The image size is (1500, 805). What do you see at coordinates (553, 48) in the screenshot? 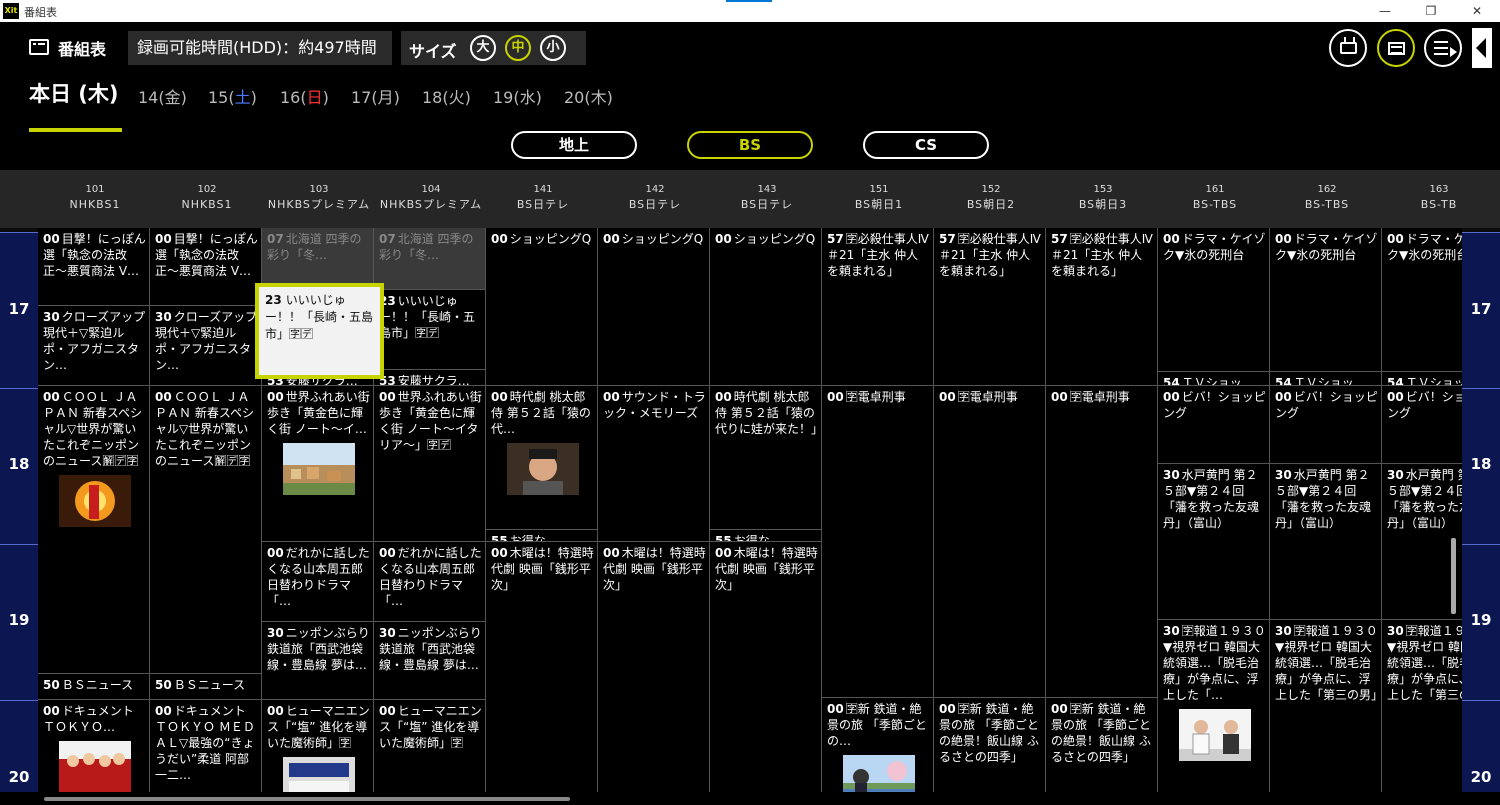
I see `size-small-button: 小` at bounding box center [553, 48].